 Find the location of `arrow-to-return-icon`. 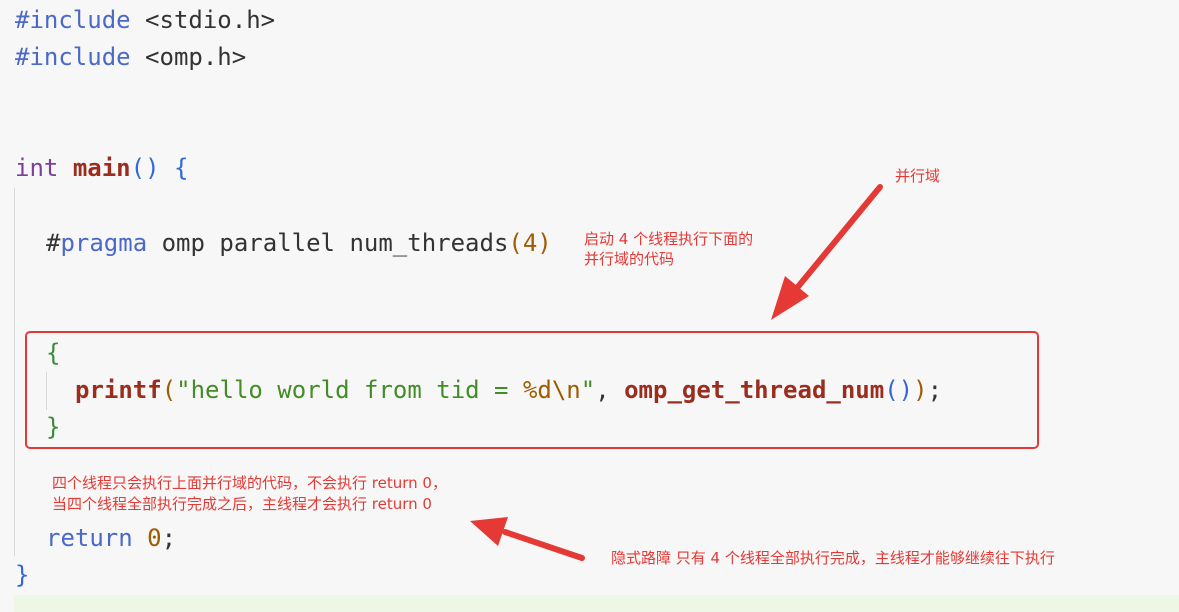

arrow-to-return-icon is located at coordinates (527, 539).